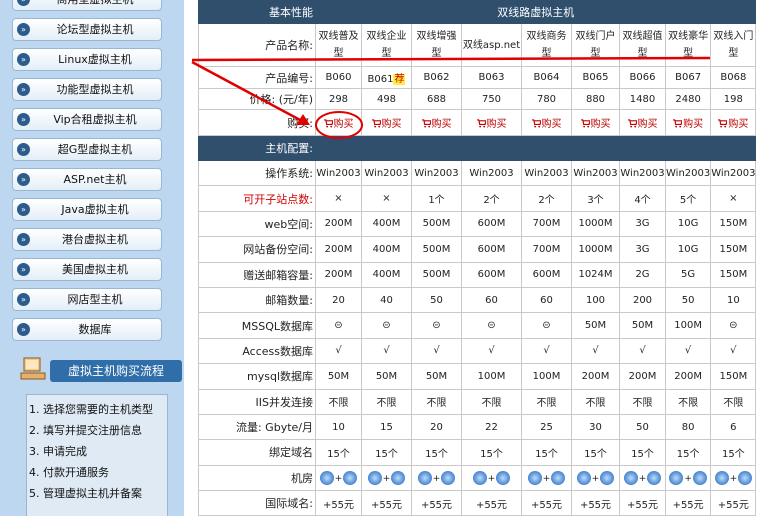  What do you see at coordinates (642, 427) in the screenshot?
I see `feature-value-cell: 50` at bounding box center [642, 427].